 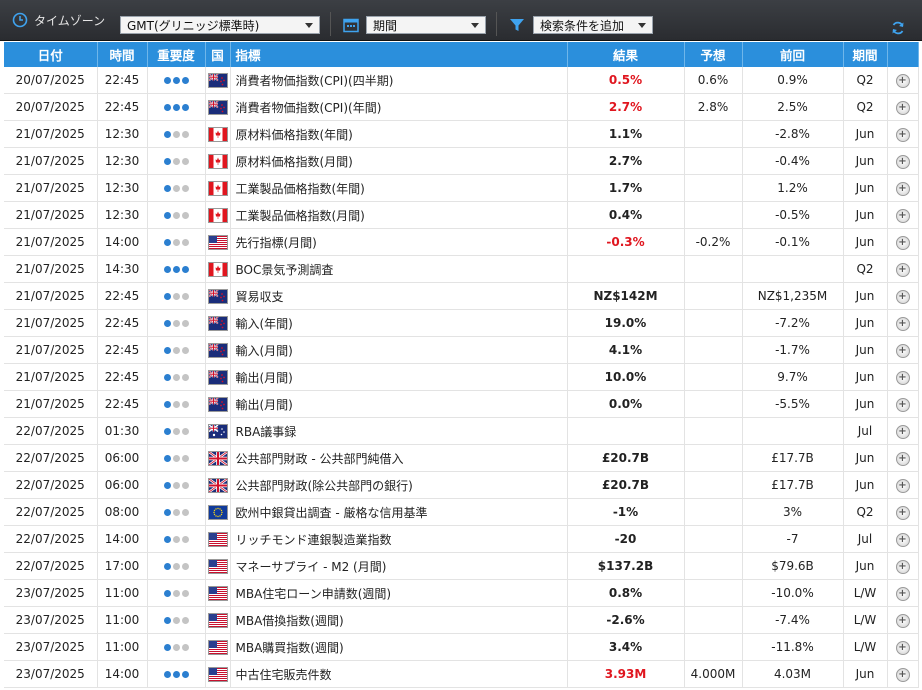 I want to click on cell-indicator: リッチモンド連銀製造業指数, so click(x=399, y=539).